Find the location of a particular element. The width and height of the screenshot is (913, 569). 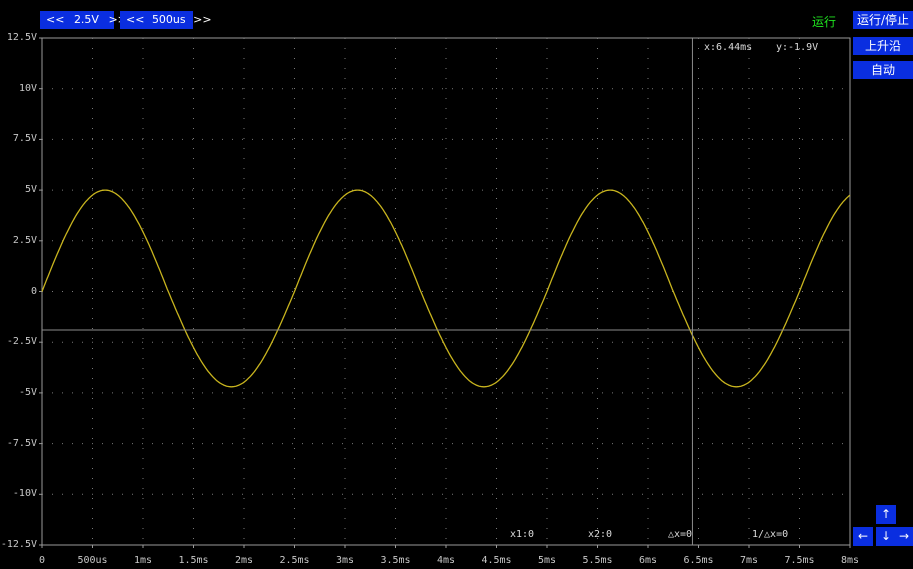

cursor-y-readout: y:-1.9V is located at coordinates (797, 47).